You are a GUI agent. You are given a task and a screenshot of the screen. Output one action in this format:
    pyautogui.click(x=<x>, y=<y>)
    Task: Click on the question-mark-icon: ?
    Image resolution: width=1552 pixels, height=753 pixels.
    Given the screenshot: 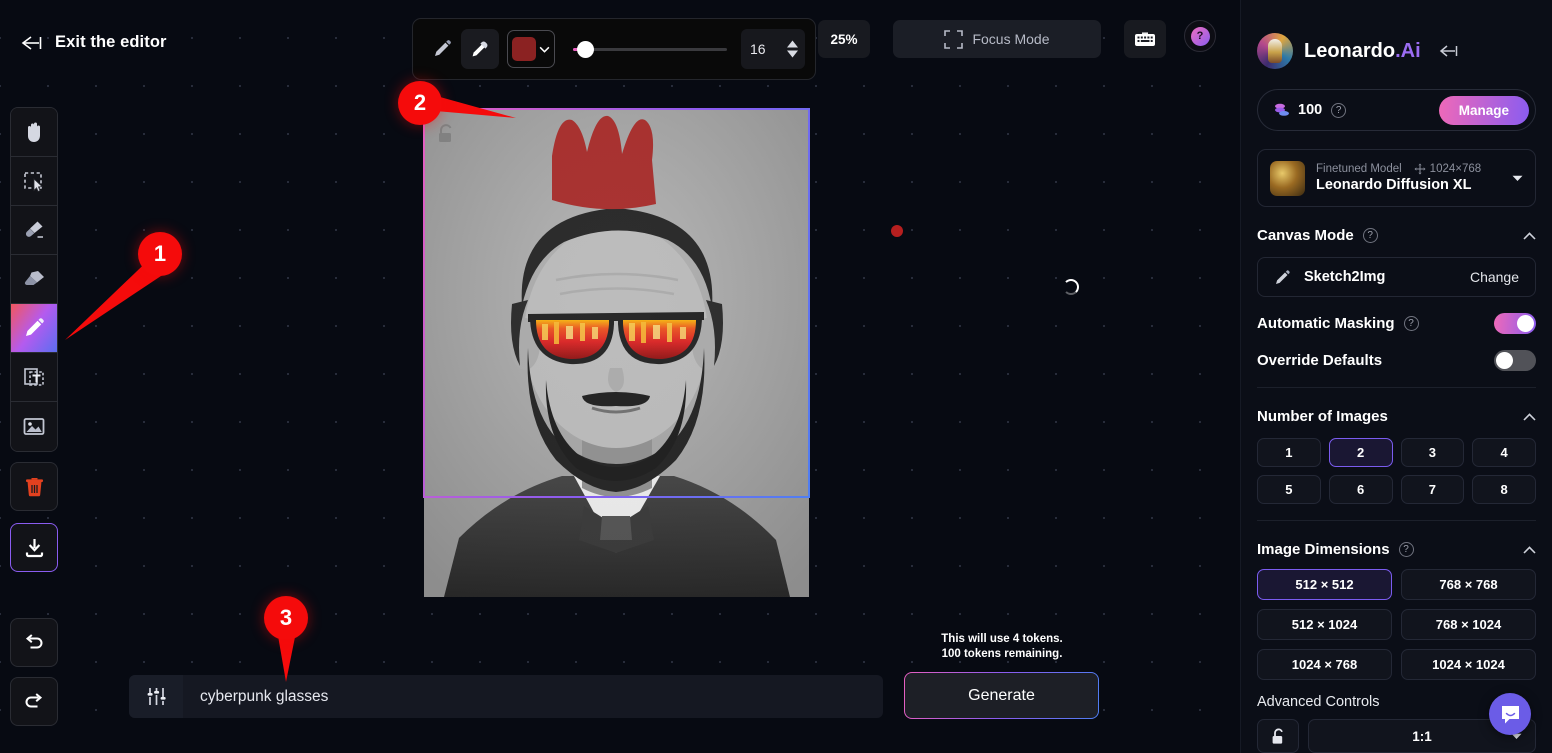 What is the action you would take?
    pyautogui.click(x=1200, y=36)
    